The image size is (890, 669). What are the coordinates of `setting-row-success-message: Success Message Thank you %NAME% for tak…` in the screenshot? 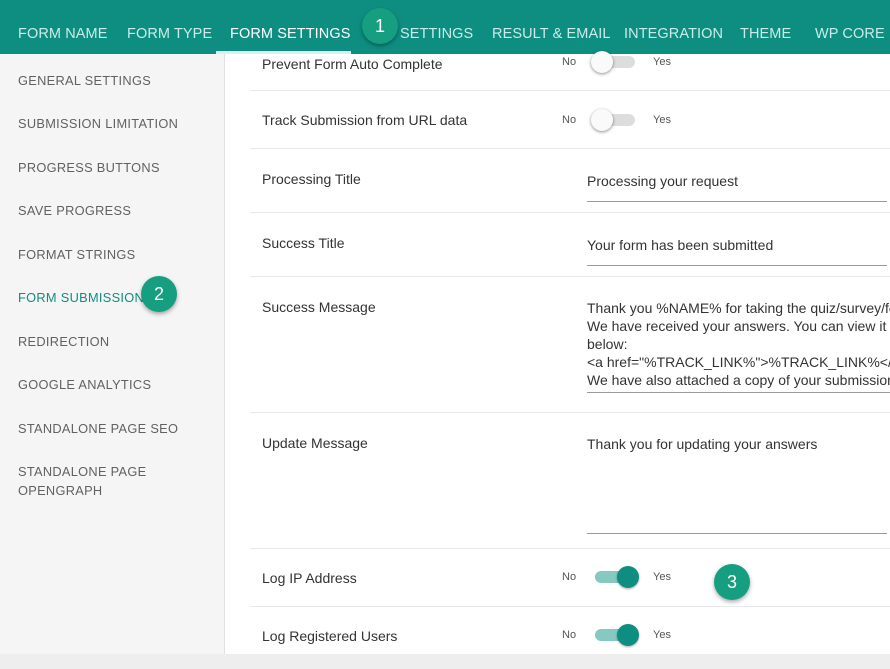 It's located at (570, 344).